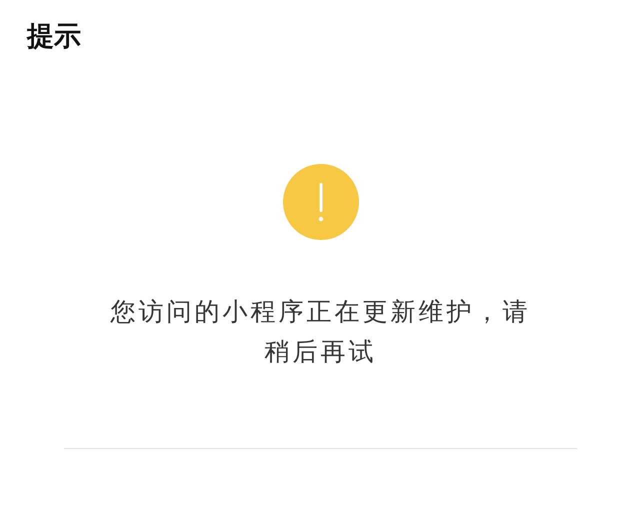  What do you see at coordinates (54, 37) in the screenshot?
I see `dialog-title: 提示` at bounding box center [54, 37].